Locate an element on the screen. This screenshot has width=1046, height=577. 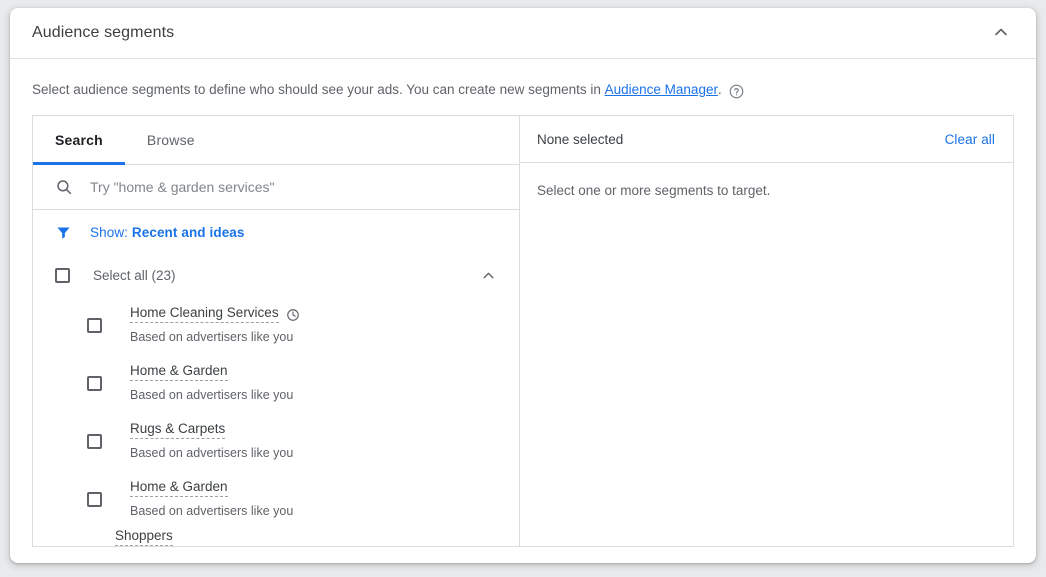
selection-header: None selected Clear all is located at coordinates (766, 139).